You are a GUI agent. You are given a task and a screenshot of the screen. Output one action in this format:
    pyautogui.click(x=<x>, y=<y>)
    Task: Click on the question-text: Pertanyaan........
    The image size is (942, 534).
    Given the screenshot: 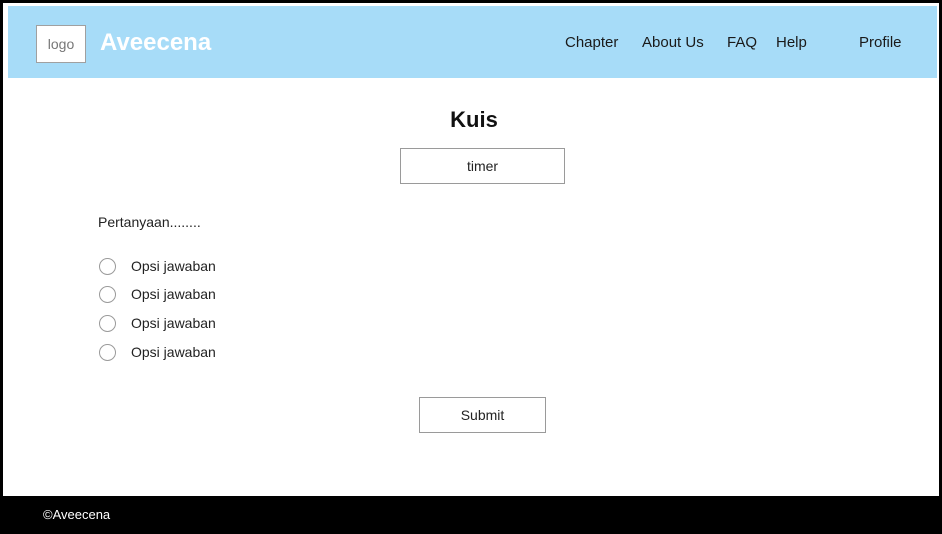 What is the action you would take?
    pyautogui.click(x=149, y=222)
    